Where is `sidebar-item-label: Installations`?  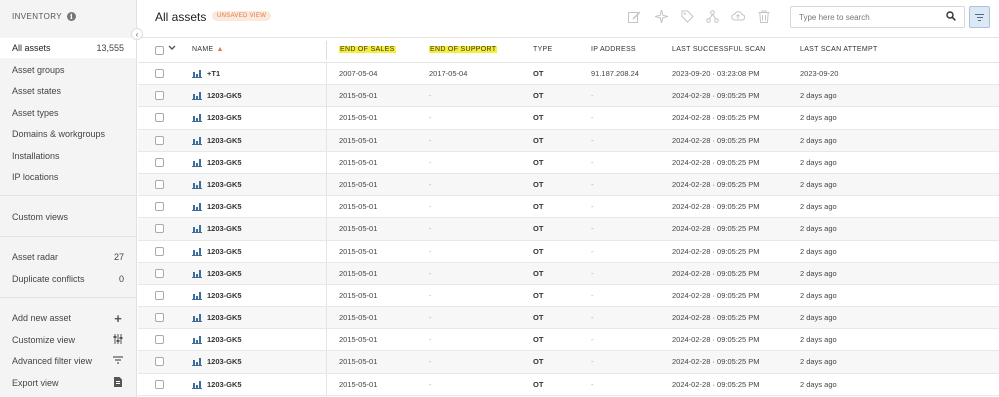
sidebar-item-label: Installations is located at coordinates (36, 156).